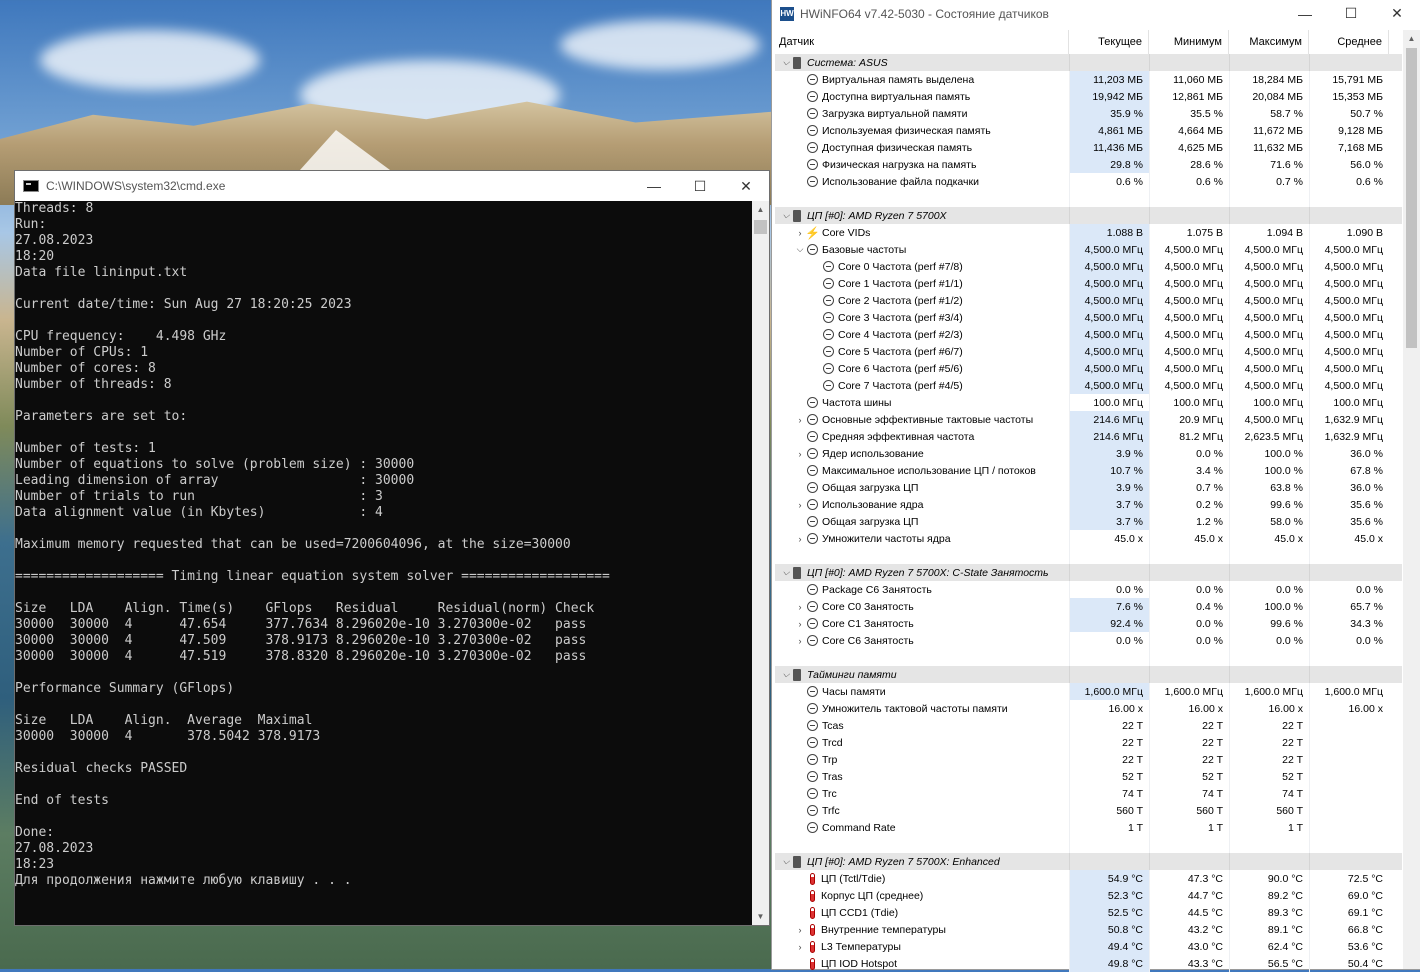  Describe the element at coordinates (746, 186) in the screenshot. I see `cmd-close-button: ✕` at that location.